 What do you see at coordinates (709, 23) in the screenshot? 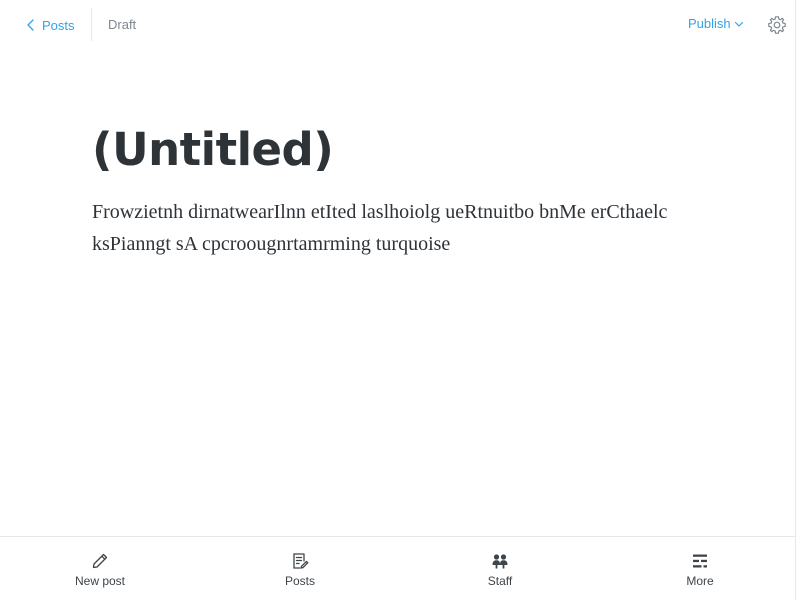
I see `publish-label: Publish` at bounding box center [709, 23].